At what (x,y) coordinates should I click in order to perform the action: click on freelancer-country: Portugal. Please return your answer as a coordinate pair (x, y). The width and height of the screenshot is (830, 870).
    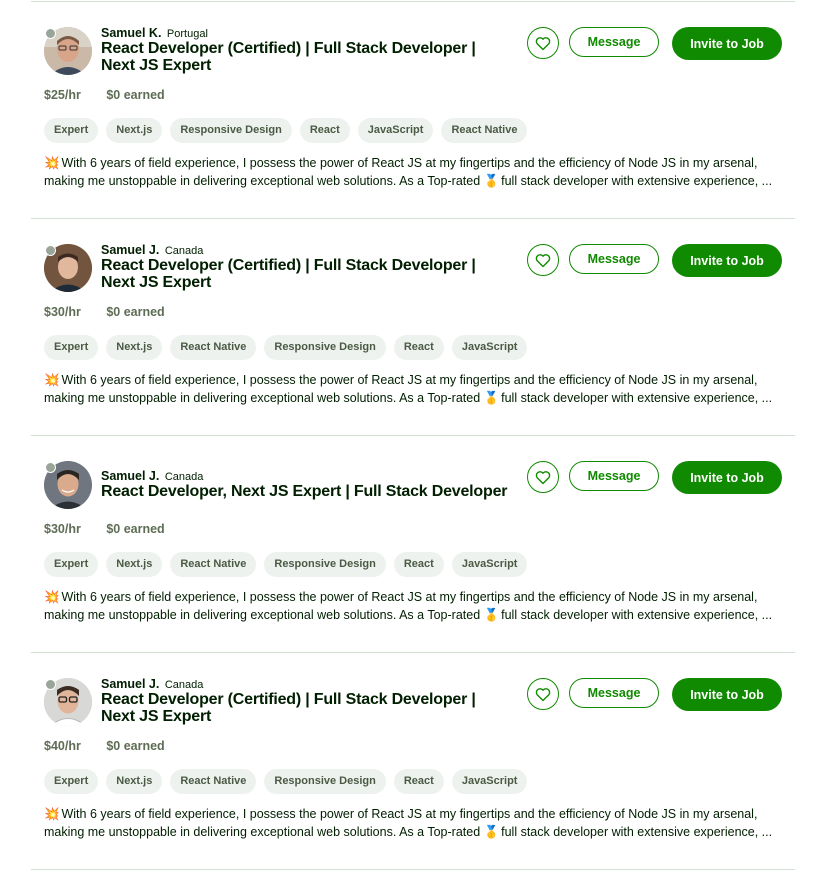
    Looking at the image, I should click on (187, 34).